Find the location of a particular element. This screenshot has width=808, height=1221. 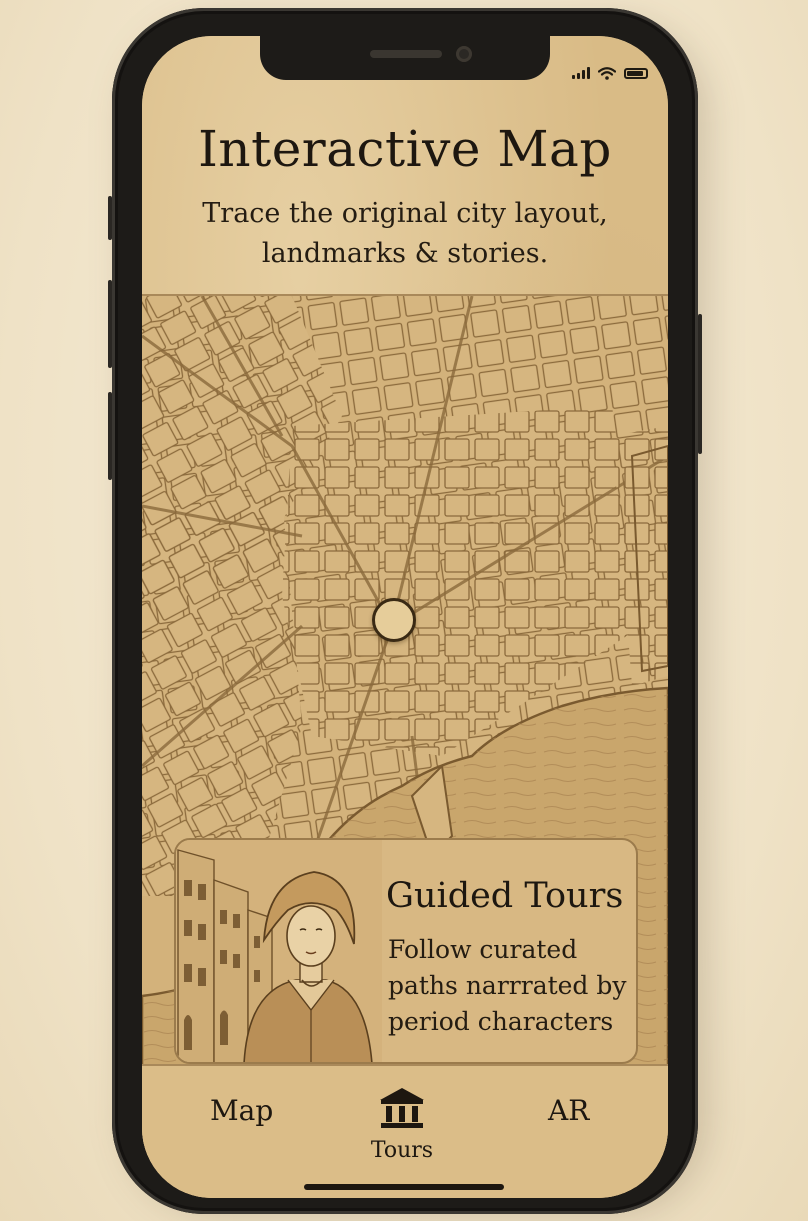

tab-tours-label: Tours is located at coordinates (402, 1150).